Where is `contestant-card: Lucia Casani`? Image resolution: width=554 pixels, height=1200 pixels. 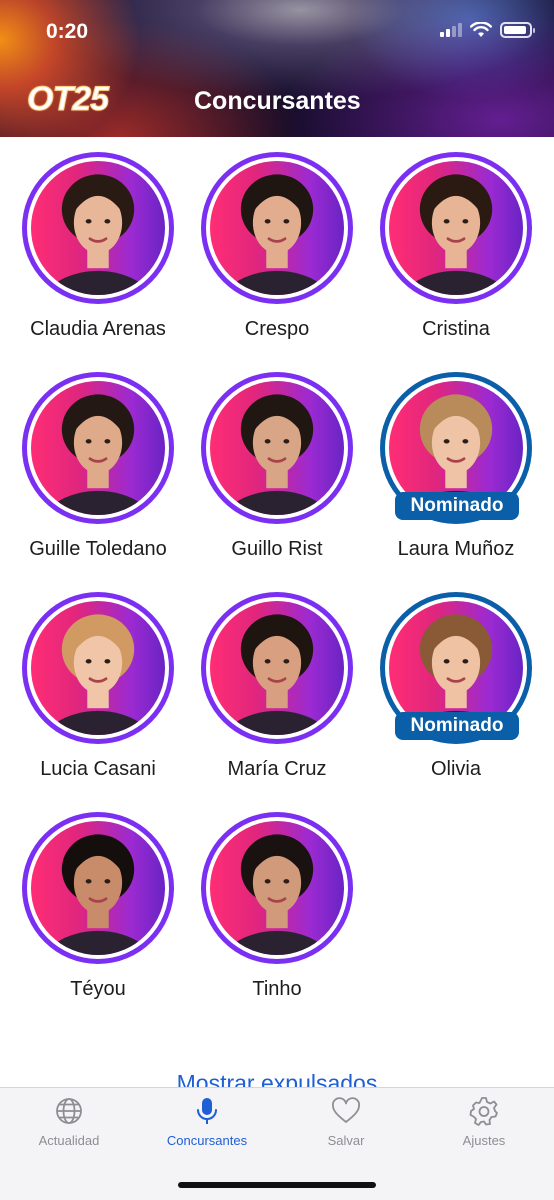
contestant-card: Lucia Casani is located at coordinates (90, 682).